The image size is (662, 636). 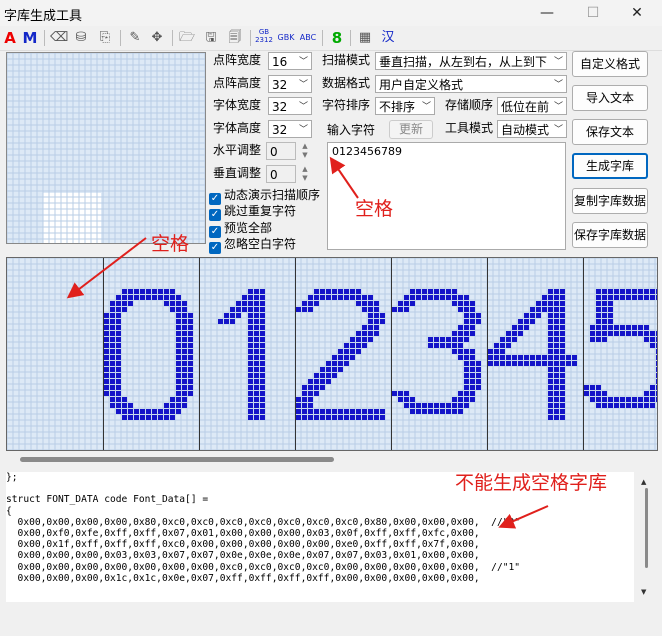 What do you see at coordinates (290, 106) in the screenshot?
I see `char-width-select: 32 ﹀` at bounding box center [290, 106].